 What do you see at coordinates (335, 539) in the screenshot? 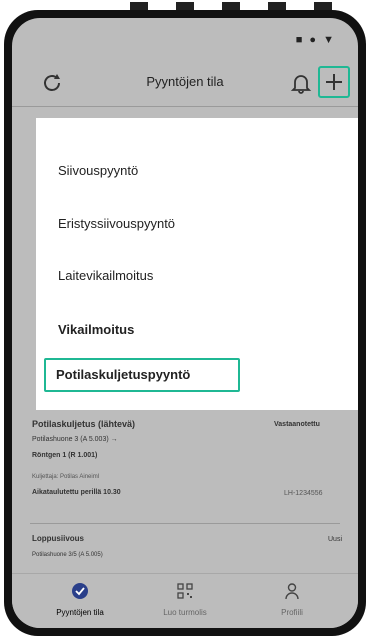
I see `second-card-status: Uusi` at bounding box center [335, 539].